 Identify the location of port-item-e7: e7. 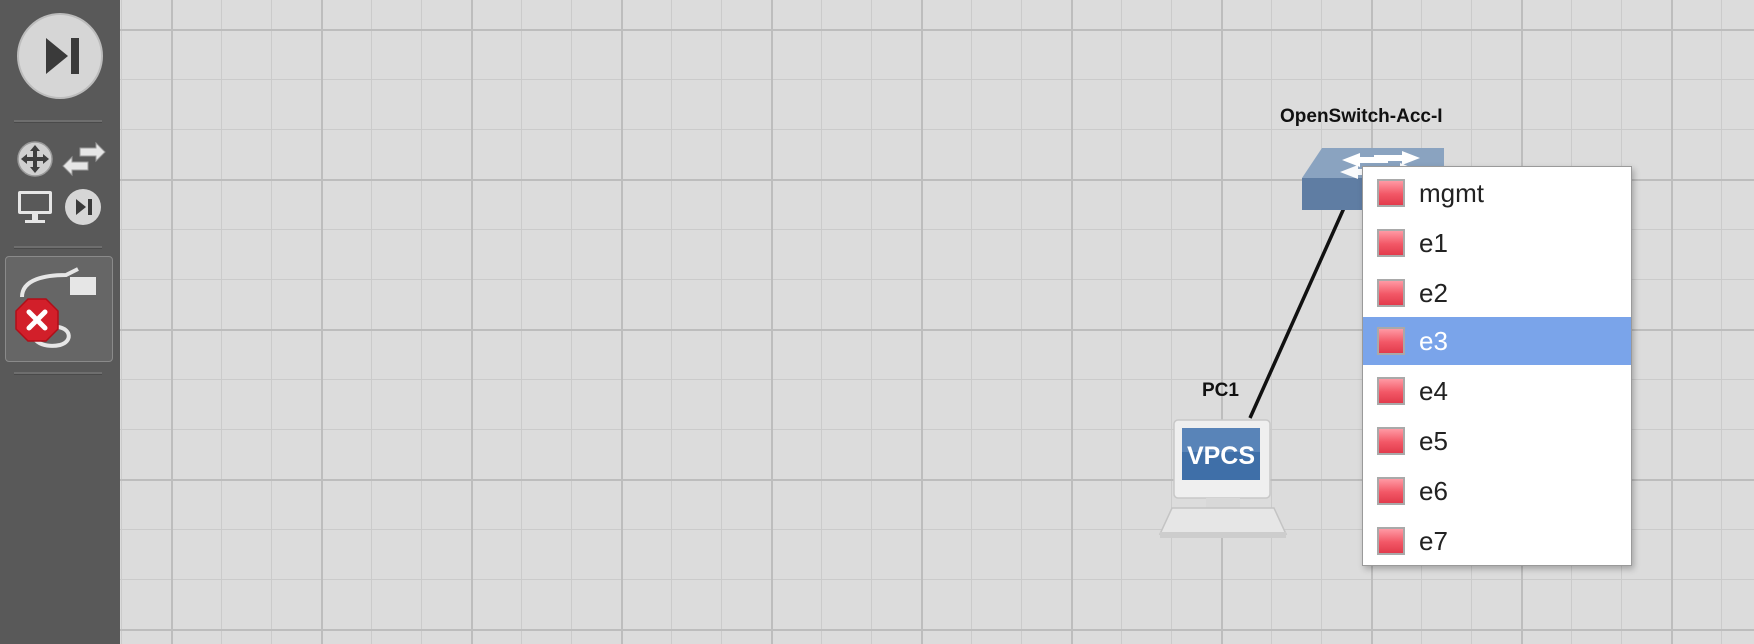
(1497, 541).